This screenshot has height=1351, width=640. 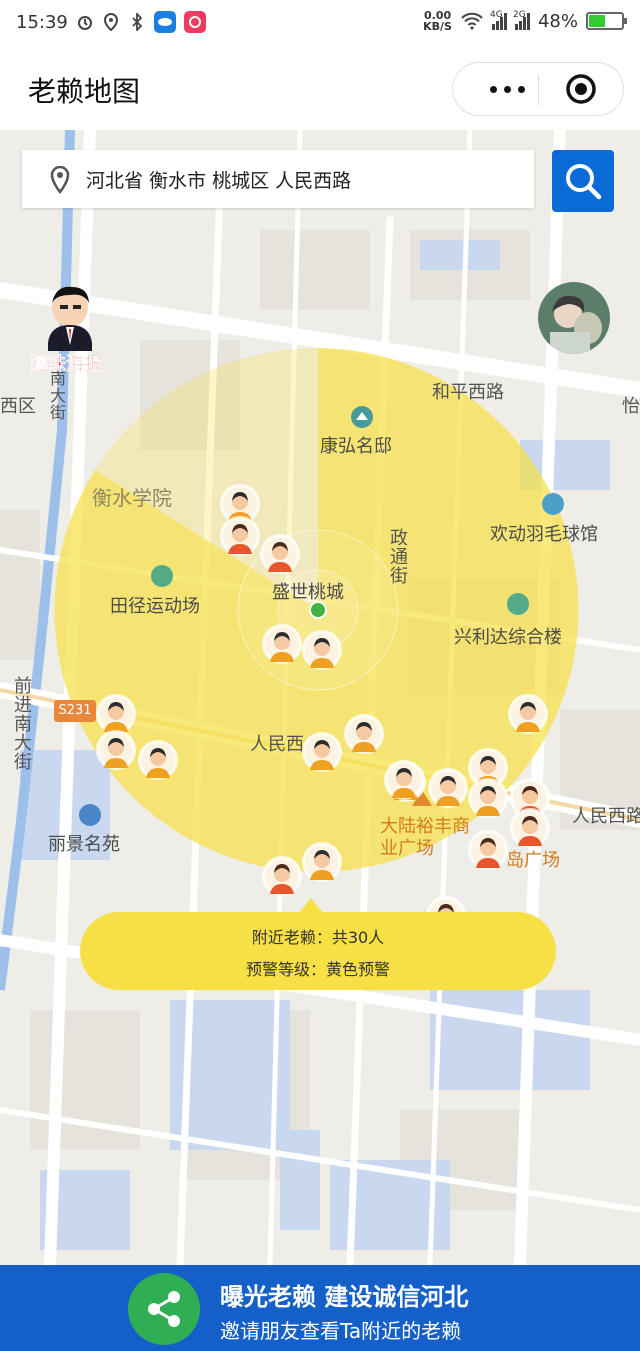 What do you see at coordinates (508, 637) in the screenshot?
I see `label-xinglida: 兴利达综合楼` at bounding box center [508, 637].